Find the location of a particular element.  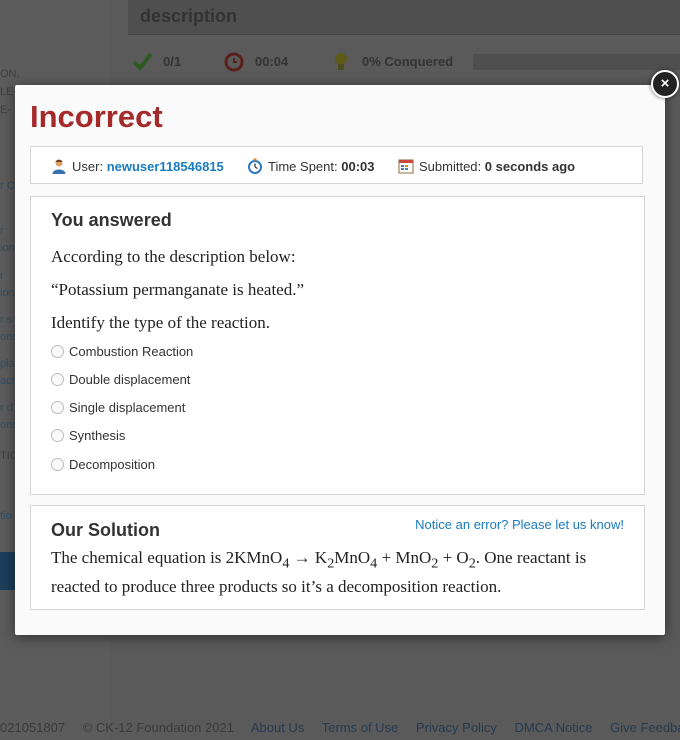

time-label: Time Spent: is located at coordinates (303, 166).